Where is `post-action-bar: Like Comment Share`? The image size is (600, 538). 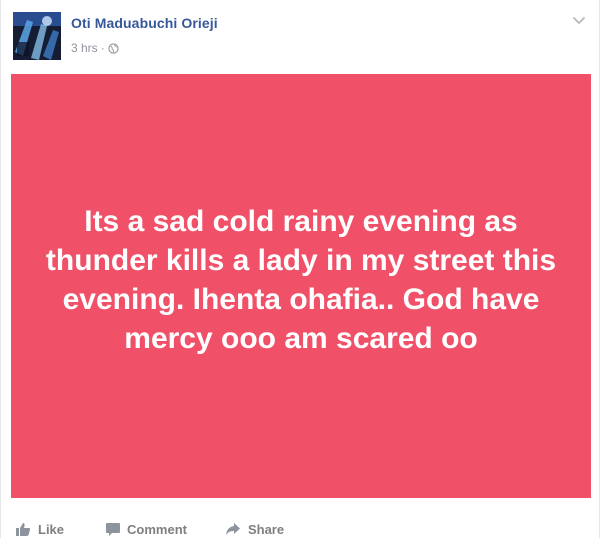
post-action-bar: Like Comment Share is located at coordinates (301, 526).